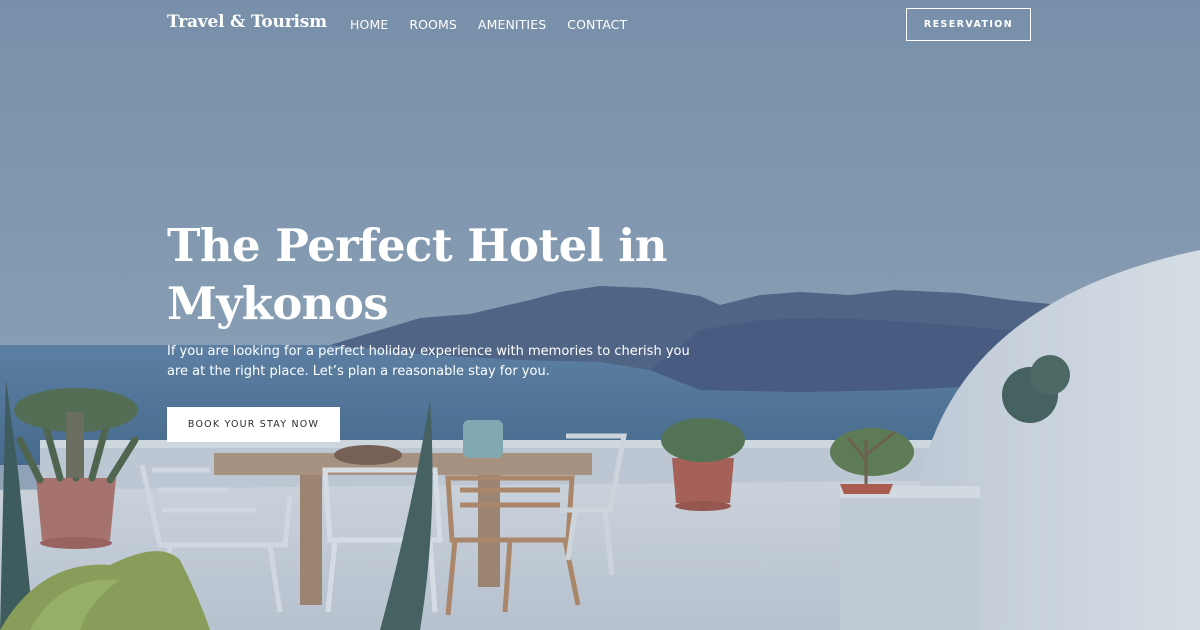 The height and width of the screenshot is (630, 1200). Describe the element at coordinates (512, 24) in the screenshot. I see `nav-amenities-link: AMENITIES` at that location.